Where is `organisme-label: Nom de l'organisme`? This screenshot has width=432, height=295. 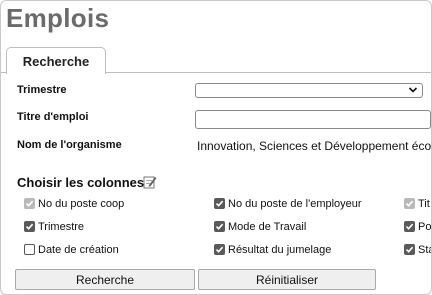
organisme-label: Nom de l'organisme is located at coordinates (69, 145).